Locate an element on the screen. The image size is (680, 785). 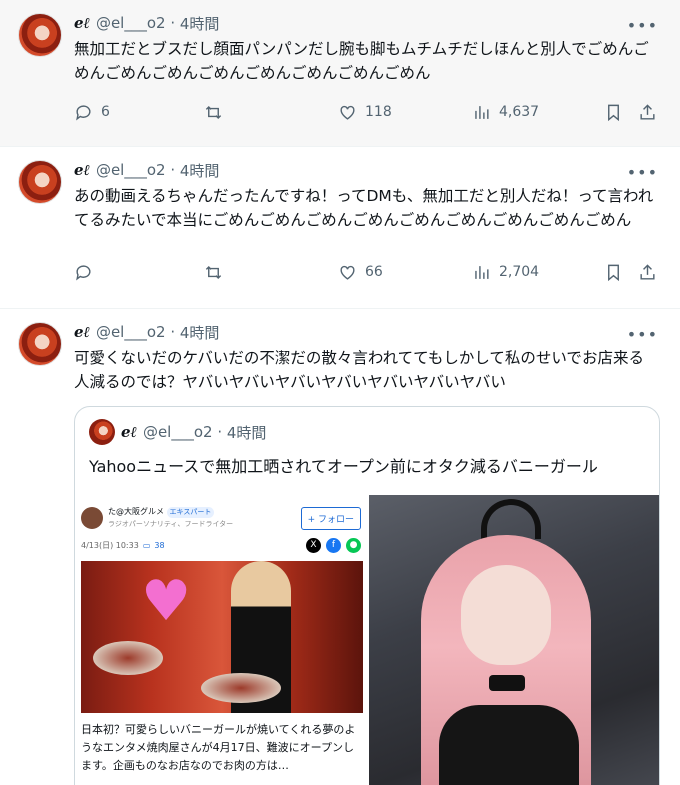
views-button: 2,704 is located at coordinates (505, 272).